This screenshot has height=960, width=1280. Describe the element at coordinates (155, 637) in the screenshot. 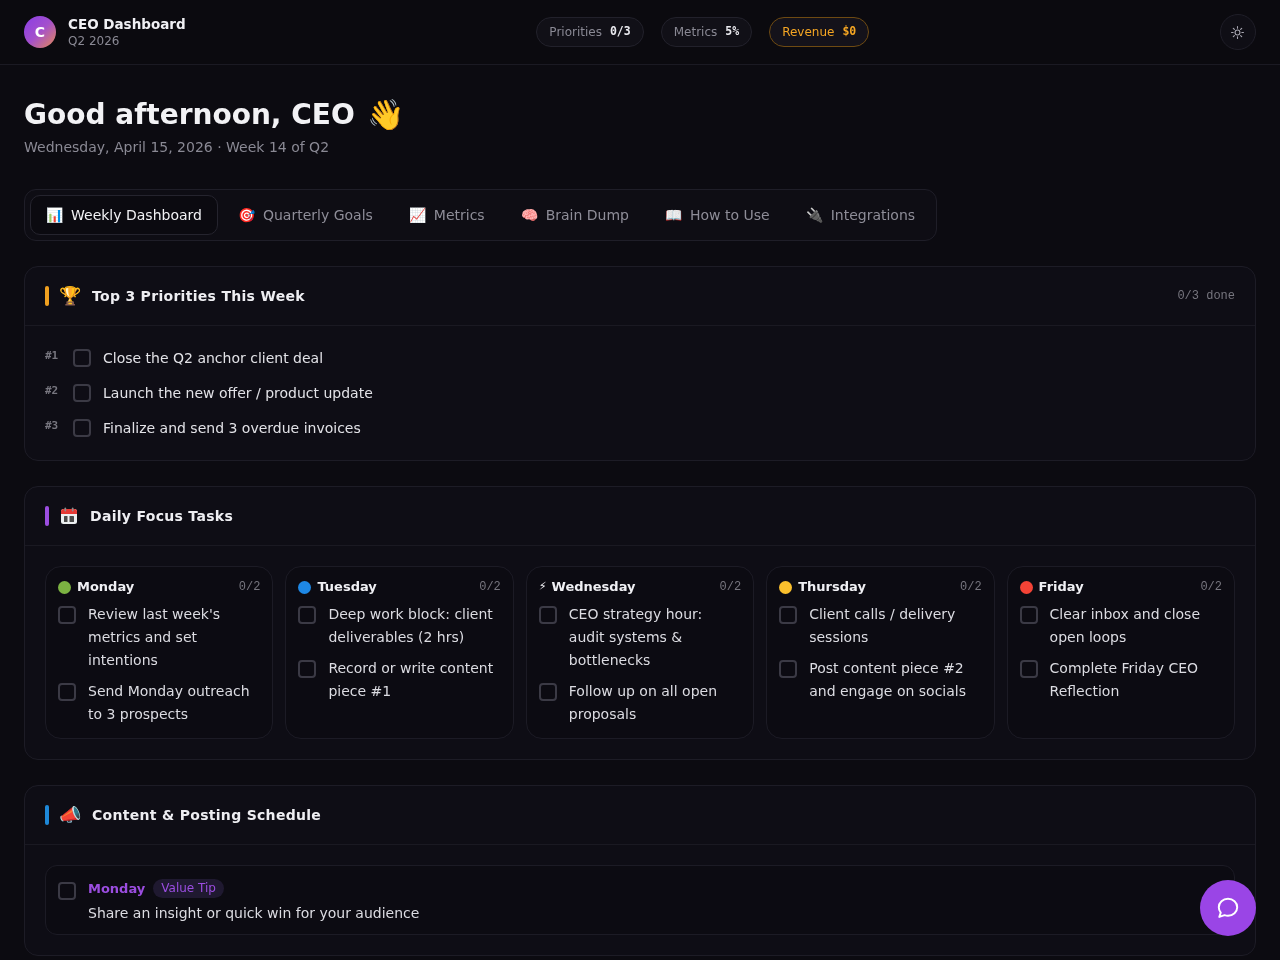

I see `task-text: Review last week's metrics and set intentions` at that location.